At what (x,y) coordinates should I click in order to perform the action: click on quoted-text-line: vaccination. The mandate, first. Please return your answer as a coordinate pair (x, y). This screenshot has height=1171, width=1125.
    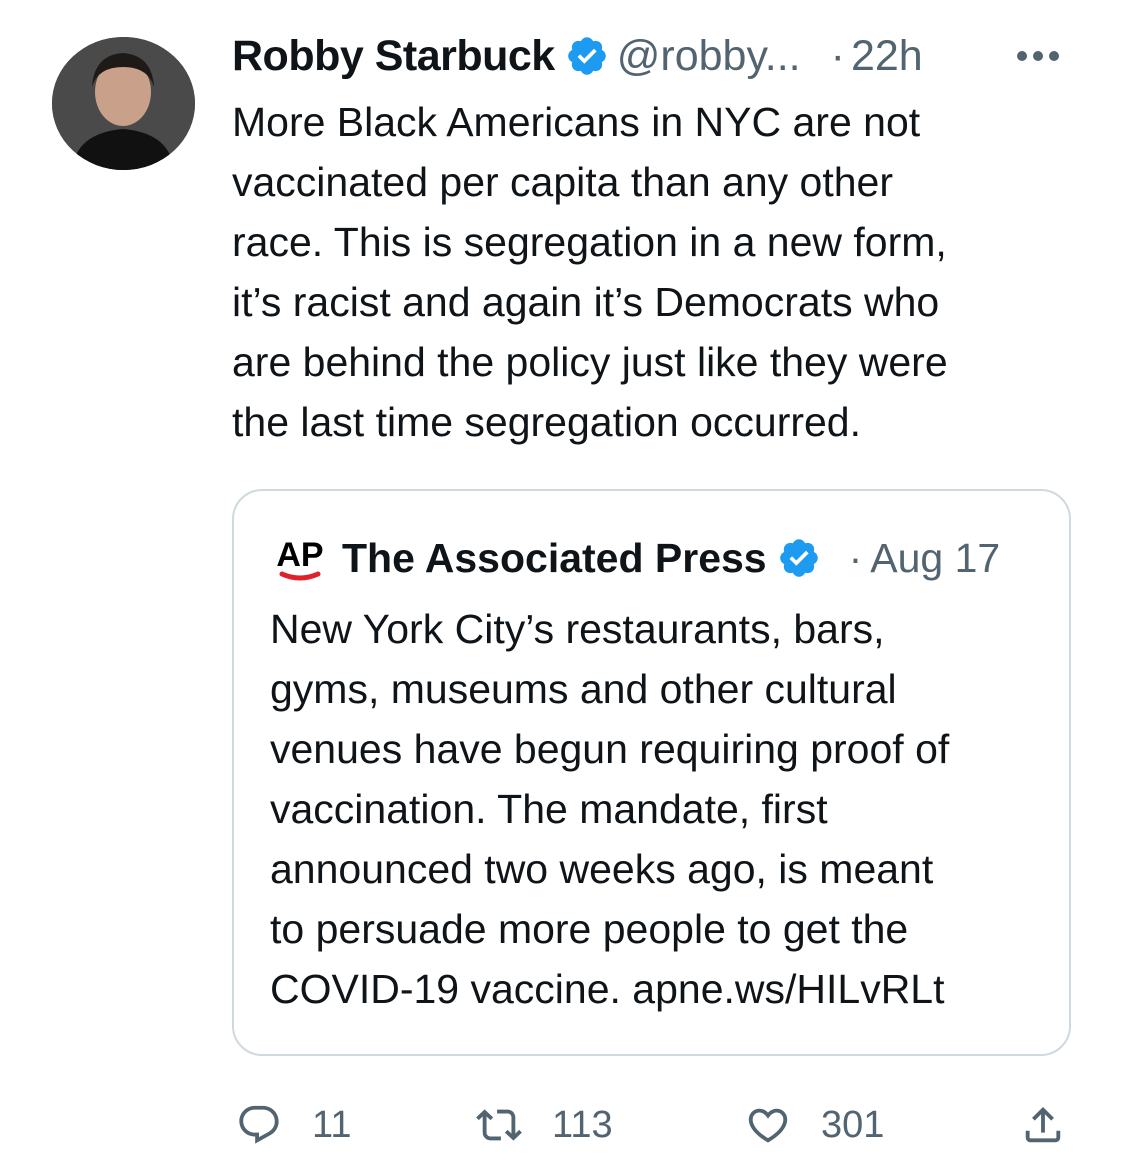
    Looking at the image, I should click on (549, 809).